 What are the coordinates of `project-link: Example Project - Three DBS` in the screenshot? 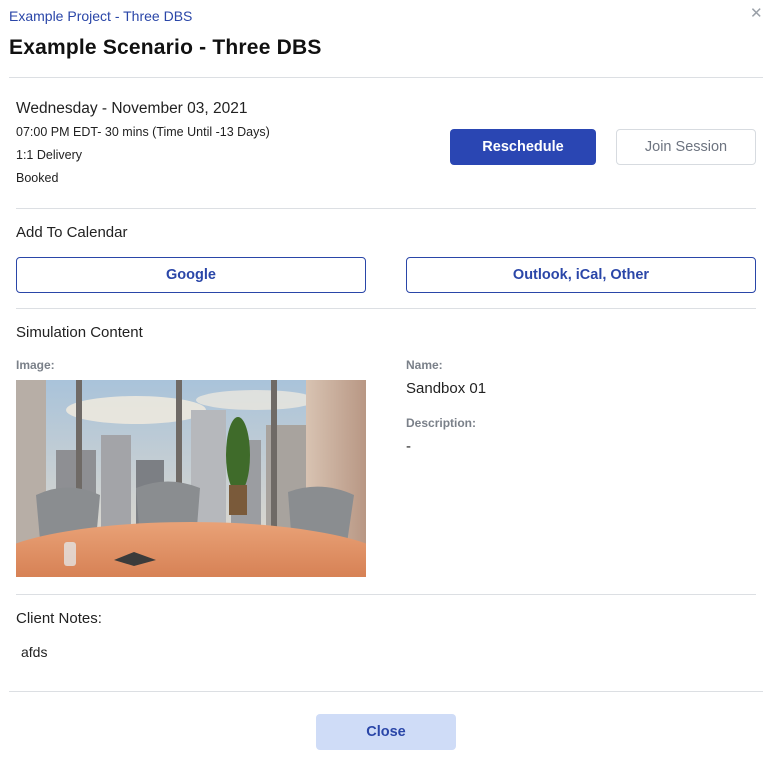 It's located at (100, 16).